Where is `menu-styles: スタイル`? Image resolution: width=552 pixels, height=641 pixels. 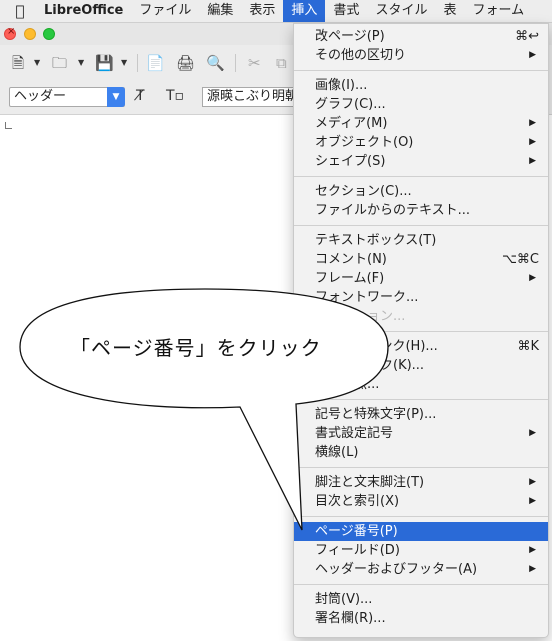
menu-styles: スタイル is located at coordinates (401, 11).